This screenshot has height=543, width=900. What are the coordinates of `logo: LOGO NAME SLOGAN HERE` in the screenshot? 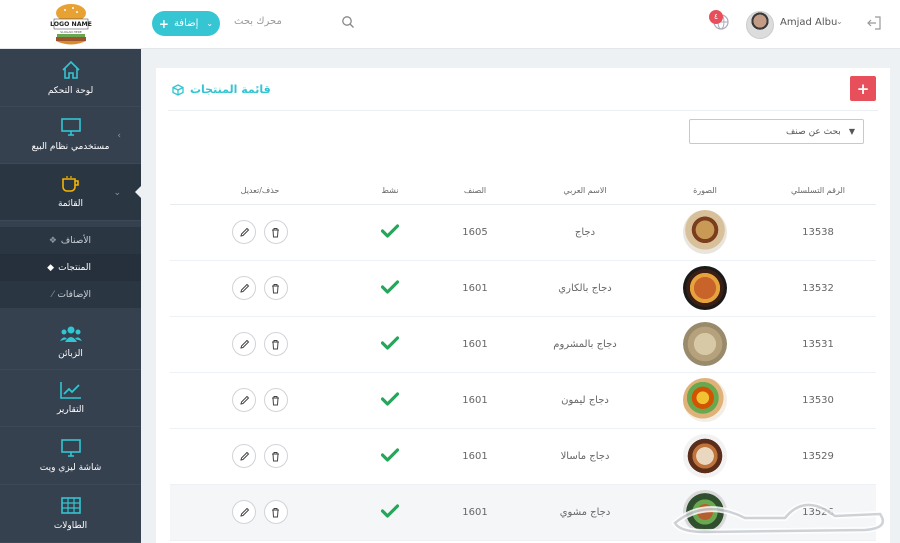 It's located at (71, 25).